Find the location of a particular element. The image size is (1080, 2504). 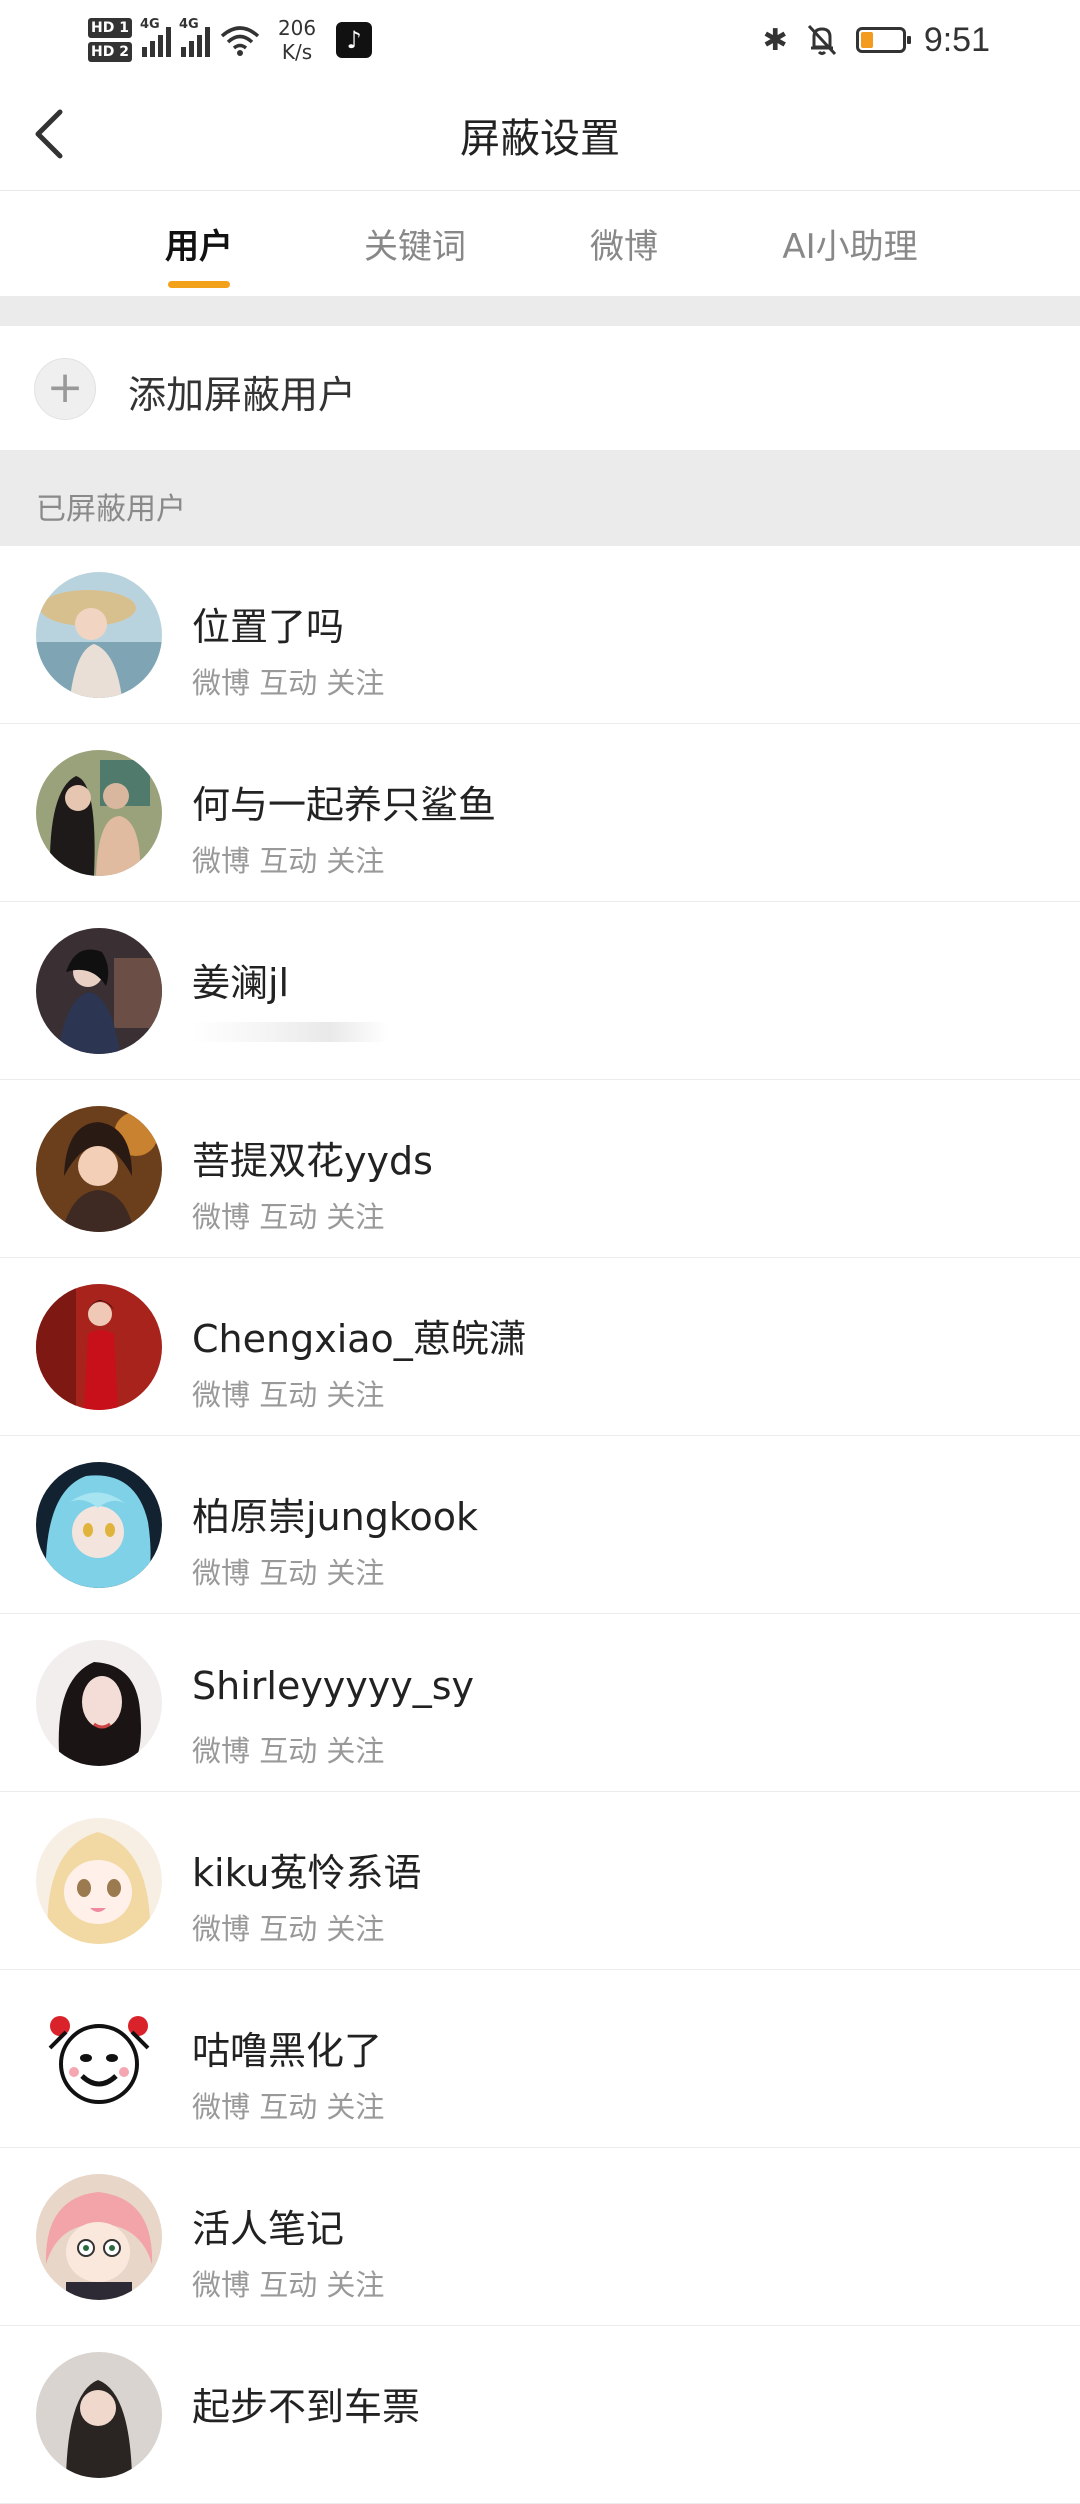

tab-users: 用户 is located at coordinates (199, 243).